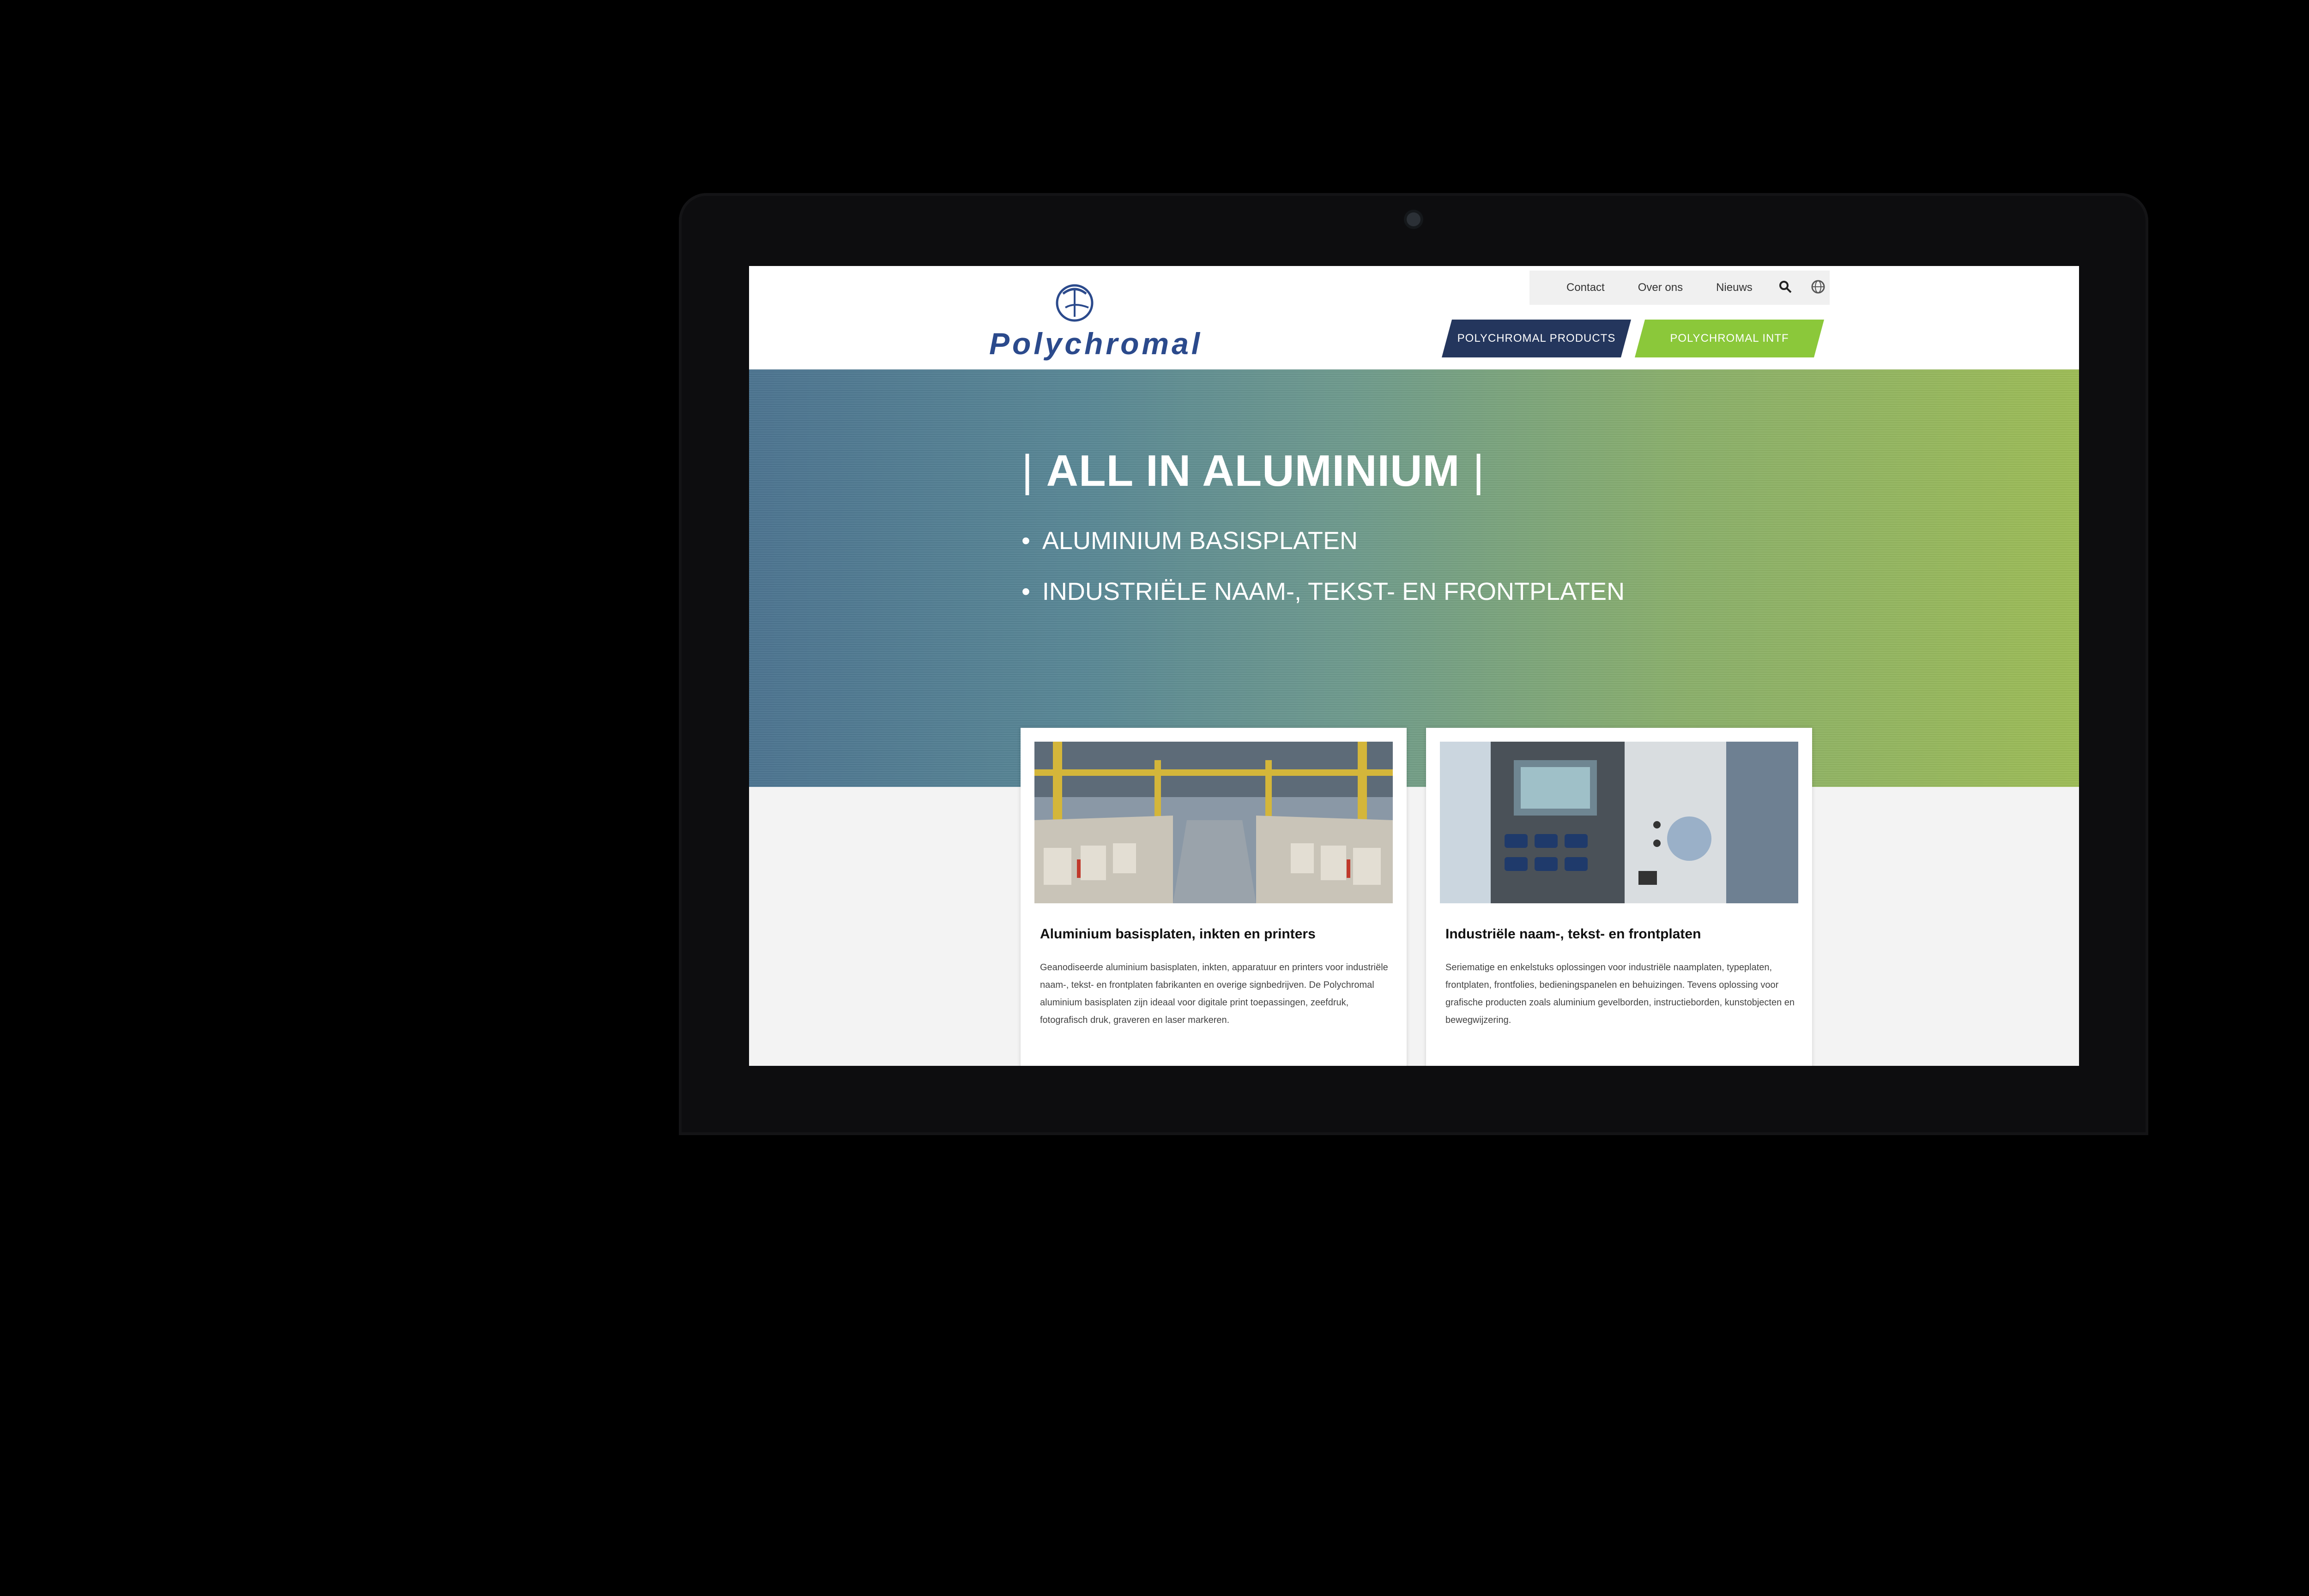 Image resolution: width=2309 pixels, height=1596 pixels. I want to click on control-panel-image, so click(1619, 822).